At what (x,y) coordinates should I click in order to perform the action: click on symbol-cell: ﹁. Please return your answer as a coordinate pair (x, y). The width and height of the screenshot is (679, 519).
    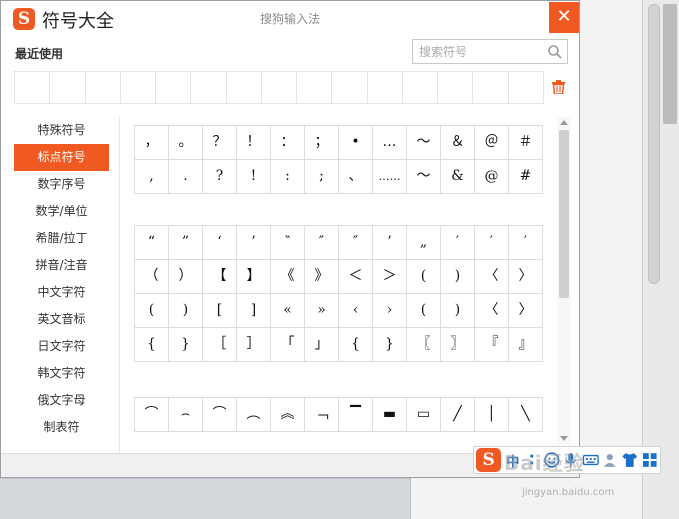
    Looking at the image, I should click on (322, 415).